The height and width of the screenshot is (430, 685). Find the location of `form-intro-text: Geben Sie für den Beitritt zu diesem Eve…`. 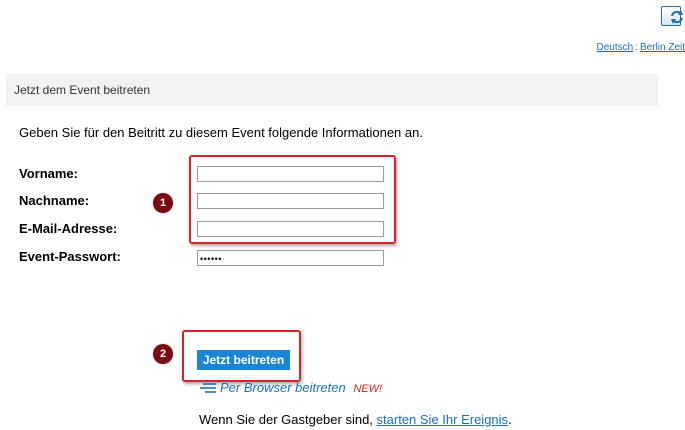

form-intro-text: Geben Sie für den Beitritt zu diesem Eve… is located at coordinates (221, 132).